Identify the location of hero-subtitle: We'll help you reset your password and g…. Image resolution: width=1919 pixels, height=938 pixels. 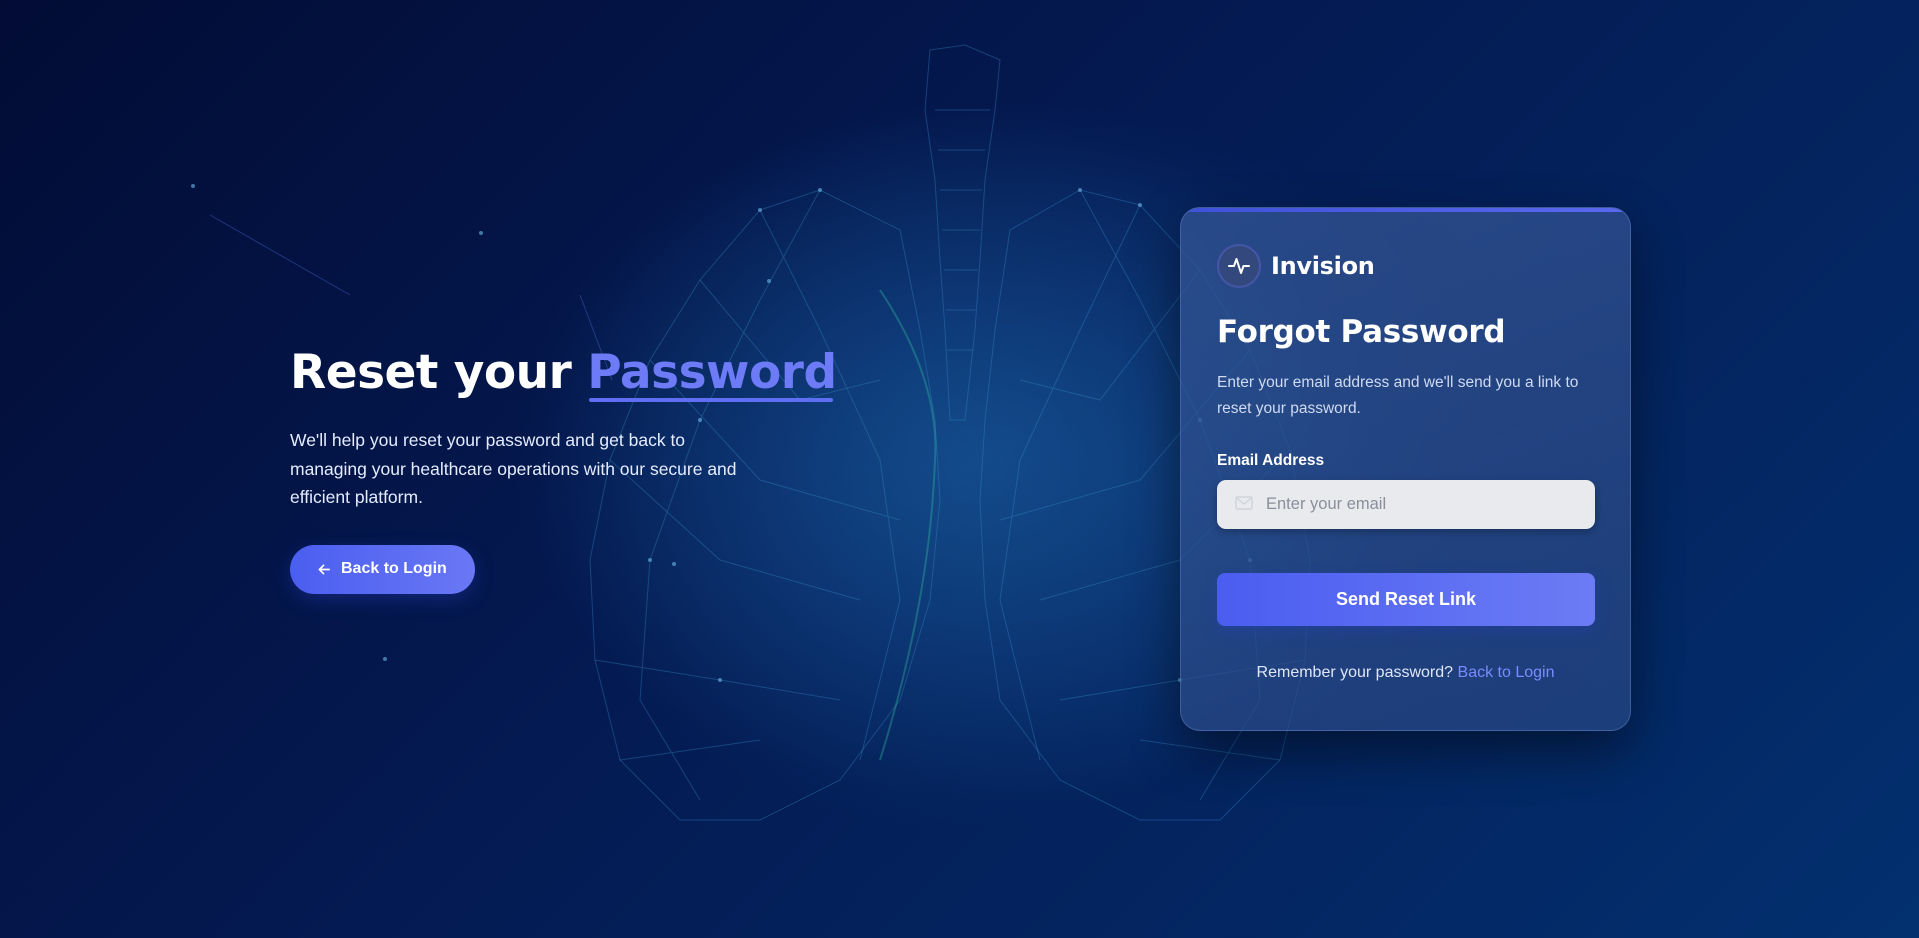
(513, 468).